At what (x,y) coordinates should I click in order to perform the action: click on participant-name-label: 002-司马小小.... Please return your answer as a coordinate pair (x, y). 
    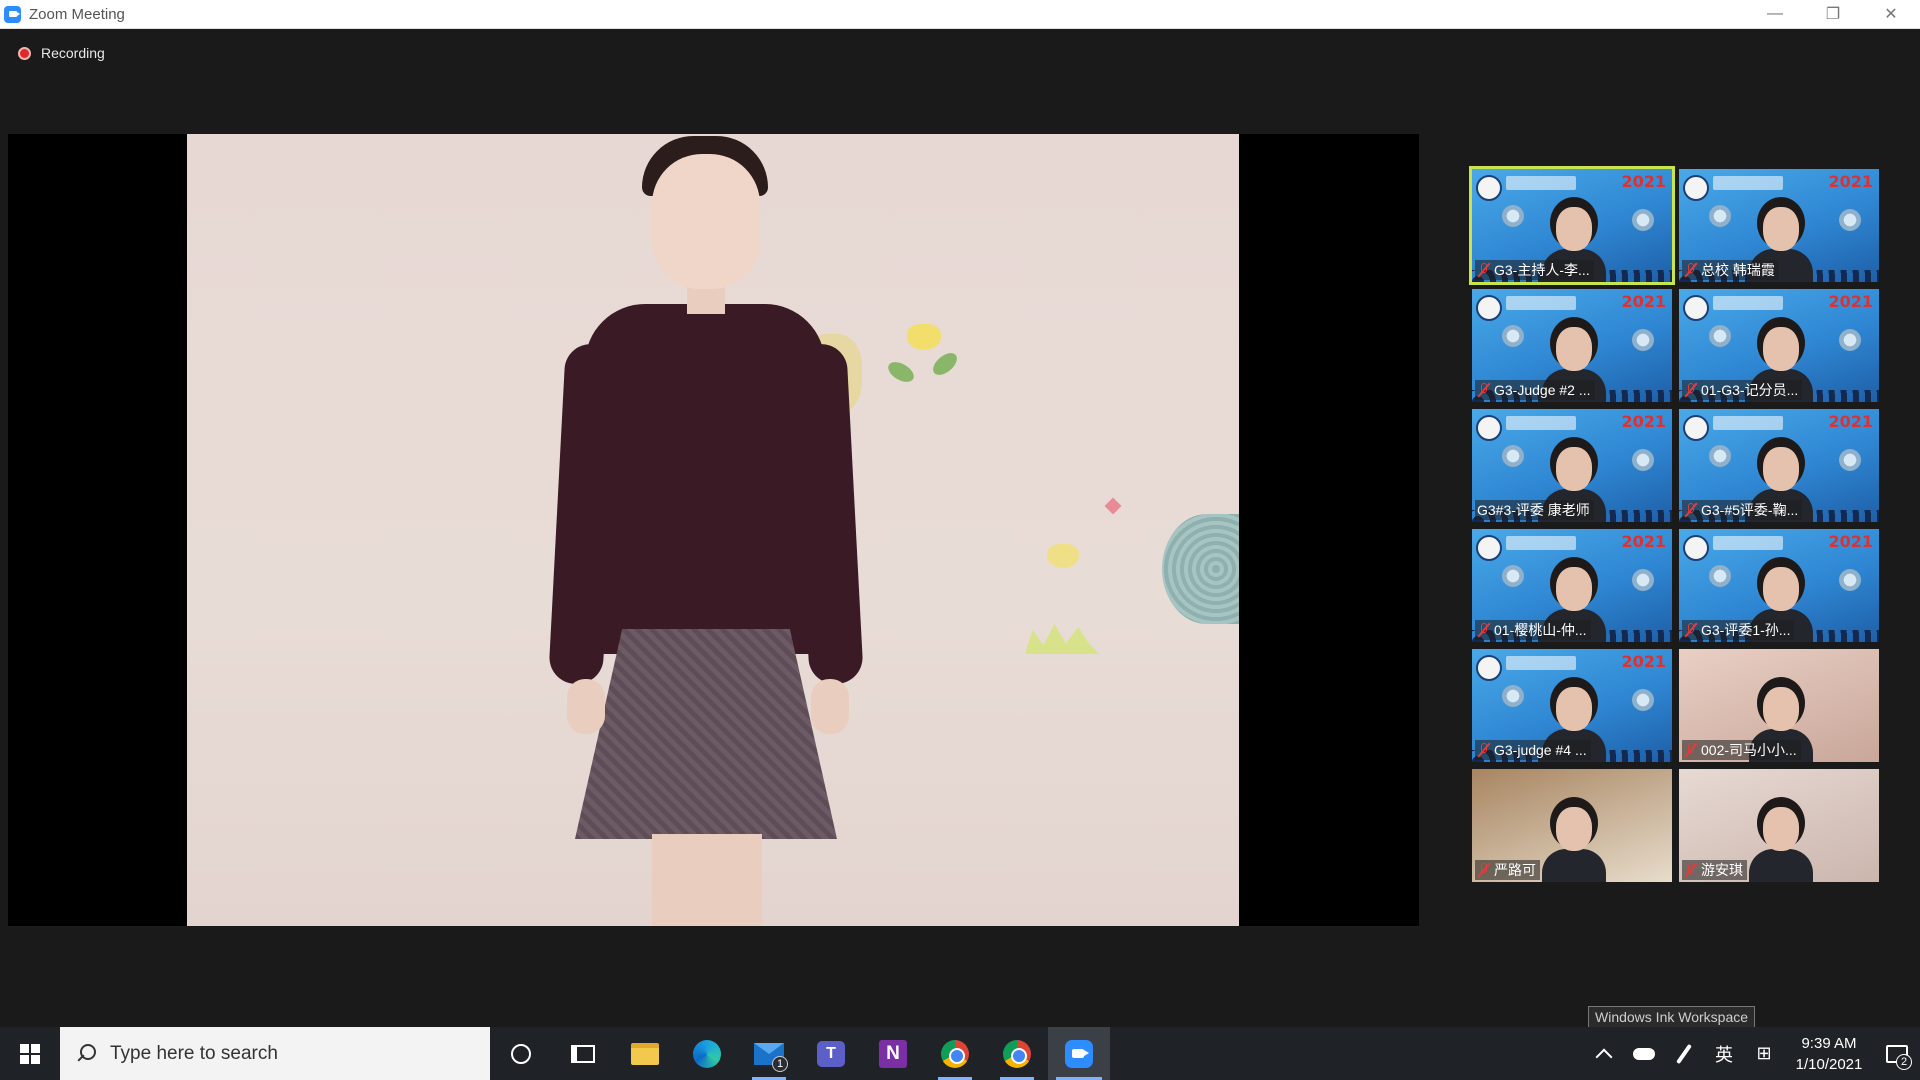
    Looking at the image, I should click on (1741, 750).